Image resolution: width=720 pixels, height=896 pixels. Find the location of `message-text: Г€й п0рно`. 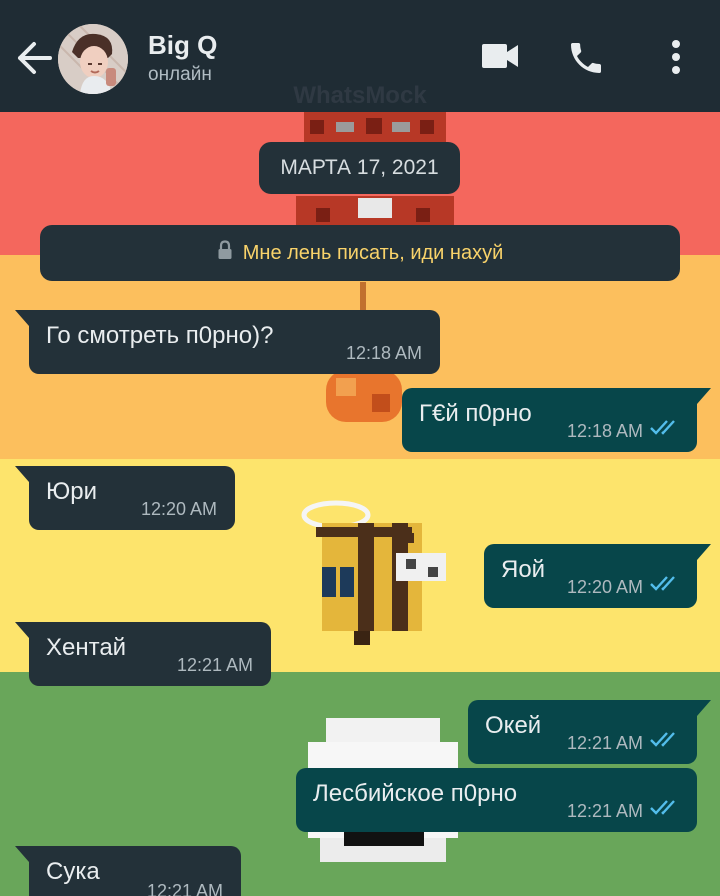

message-text: Г€й п0рно is located at coordinates (475, 413).